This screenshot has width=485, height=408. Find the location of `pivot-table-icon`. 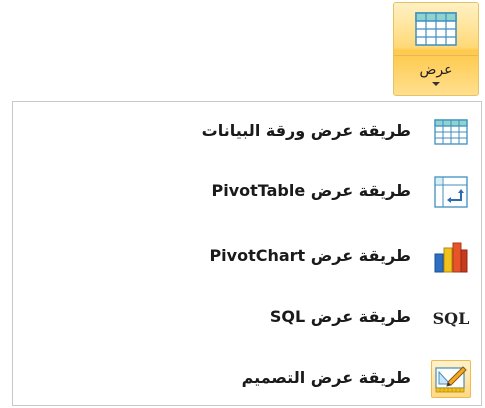

pivot-table-icon is located at coordinates (451, 192).